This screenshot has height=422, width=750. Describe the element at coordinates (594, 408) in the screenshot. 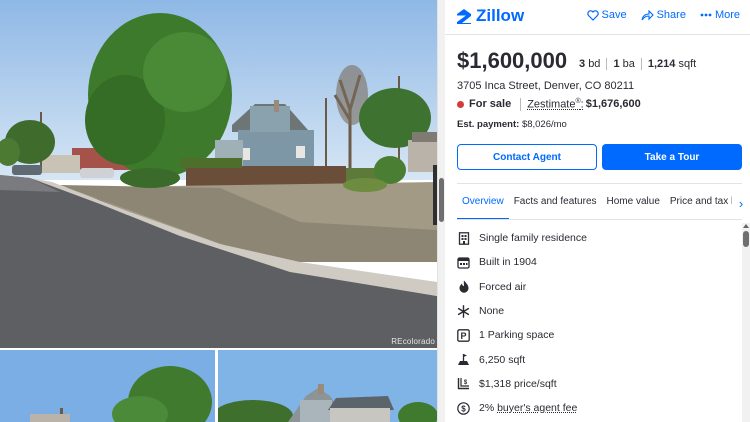

I see `feature-buyer-agent-fee: $ 2% buyer's agent fee` at that location.